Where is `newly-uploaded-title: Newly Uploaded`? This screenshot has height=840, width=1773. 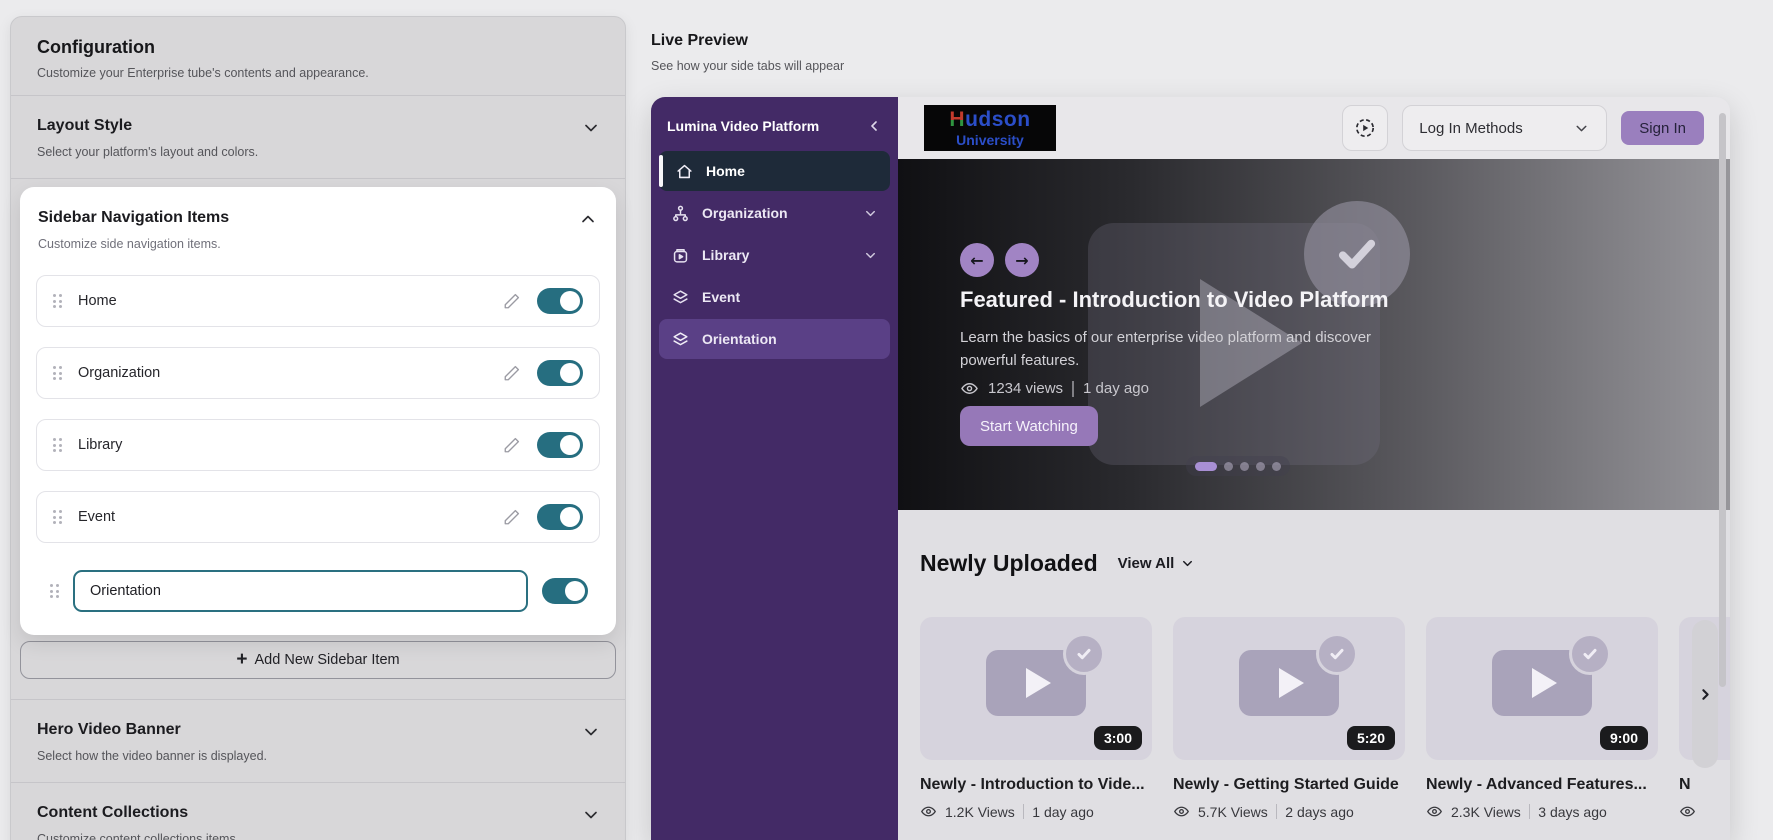 newly-uploaded-title: Newly Uploaded is located at coordinates (1009, 563).